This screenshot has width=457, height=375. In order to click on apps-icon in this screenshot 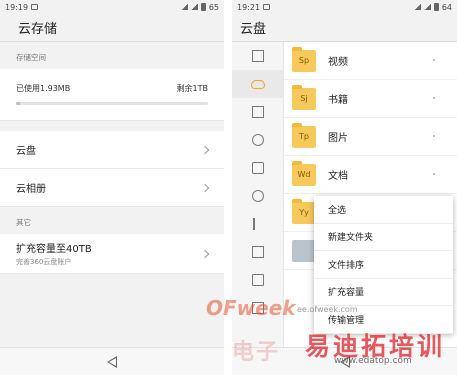, I will do `click(257, 56)`.